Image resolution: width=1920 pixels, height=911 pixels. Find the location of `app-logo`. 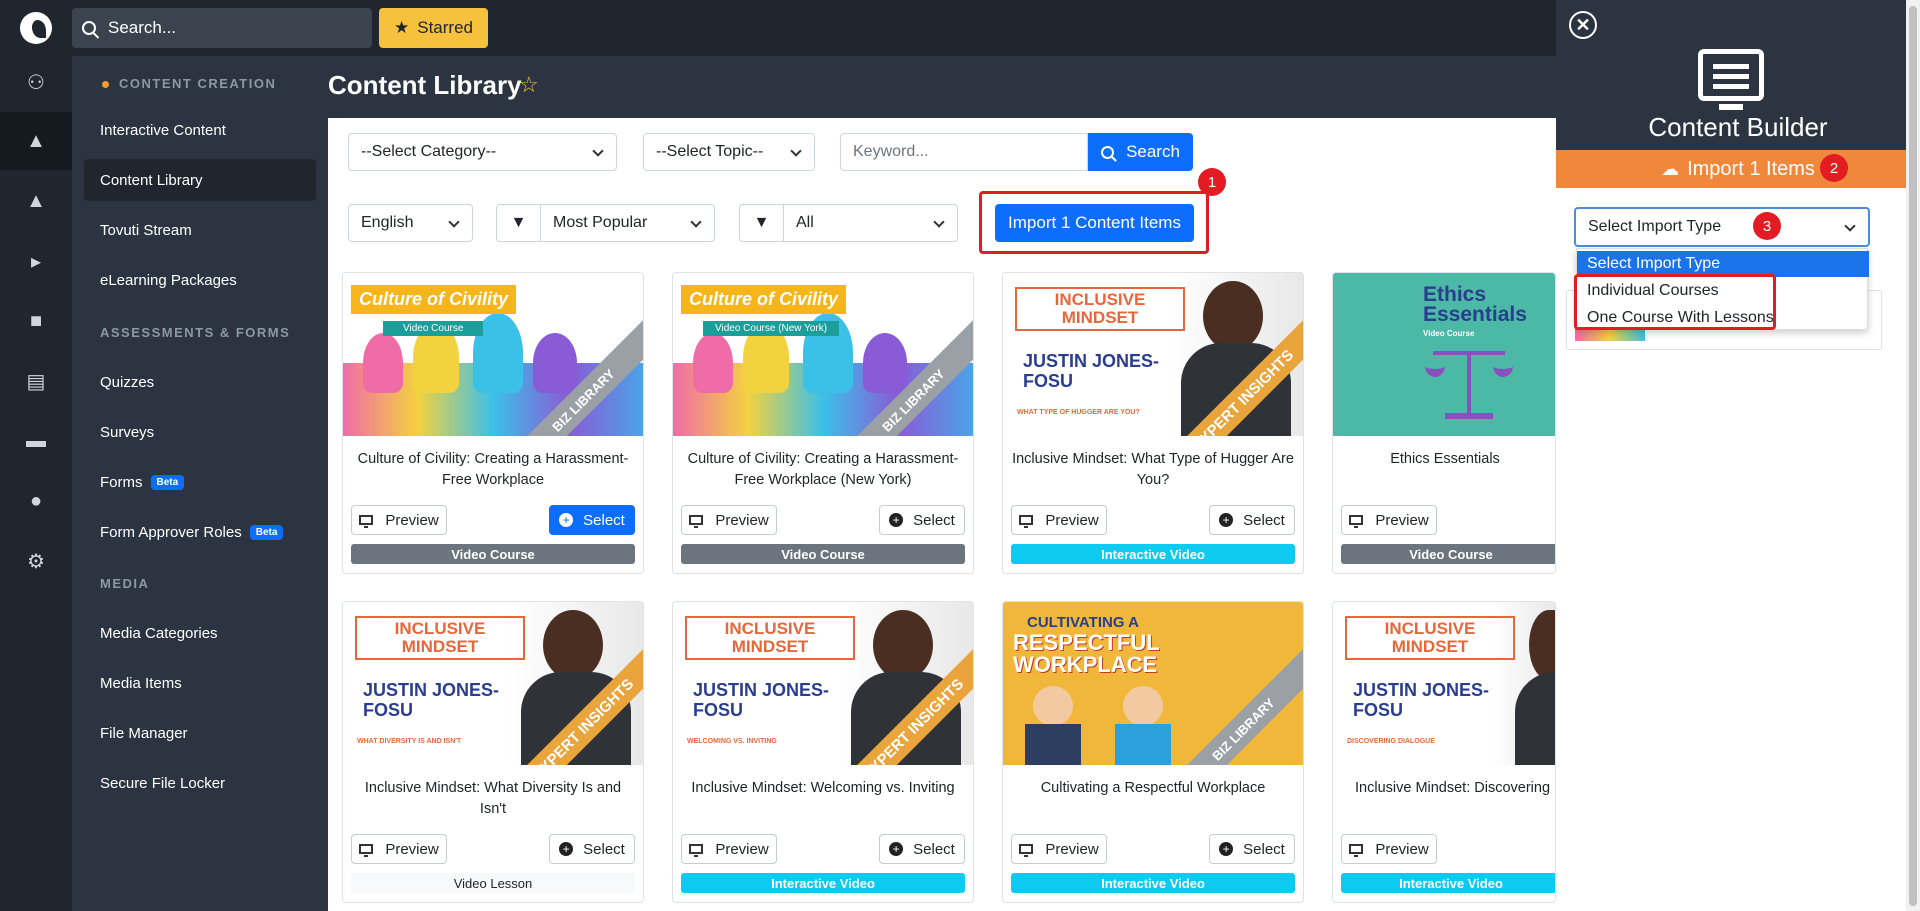

app-logo is located at coordinates (36, 28).